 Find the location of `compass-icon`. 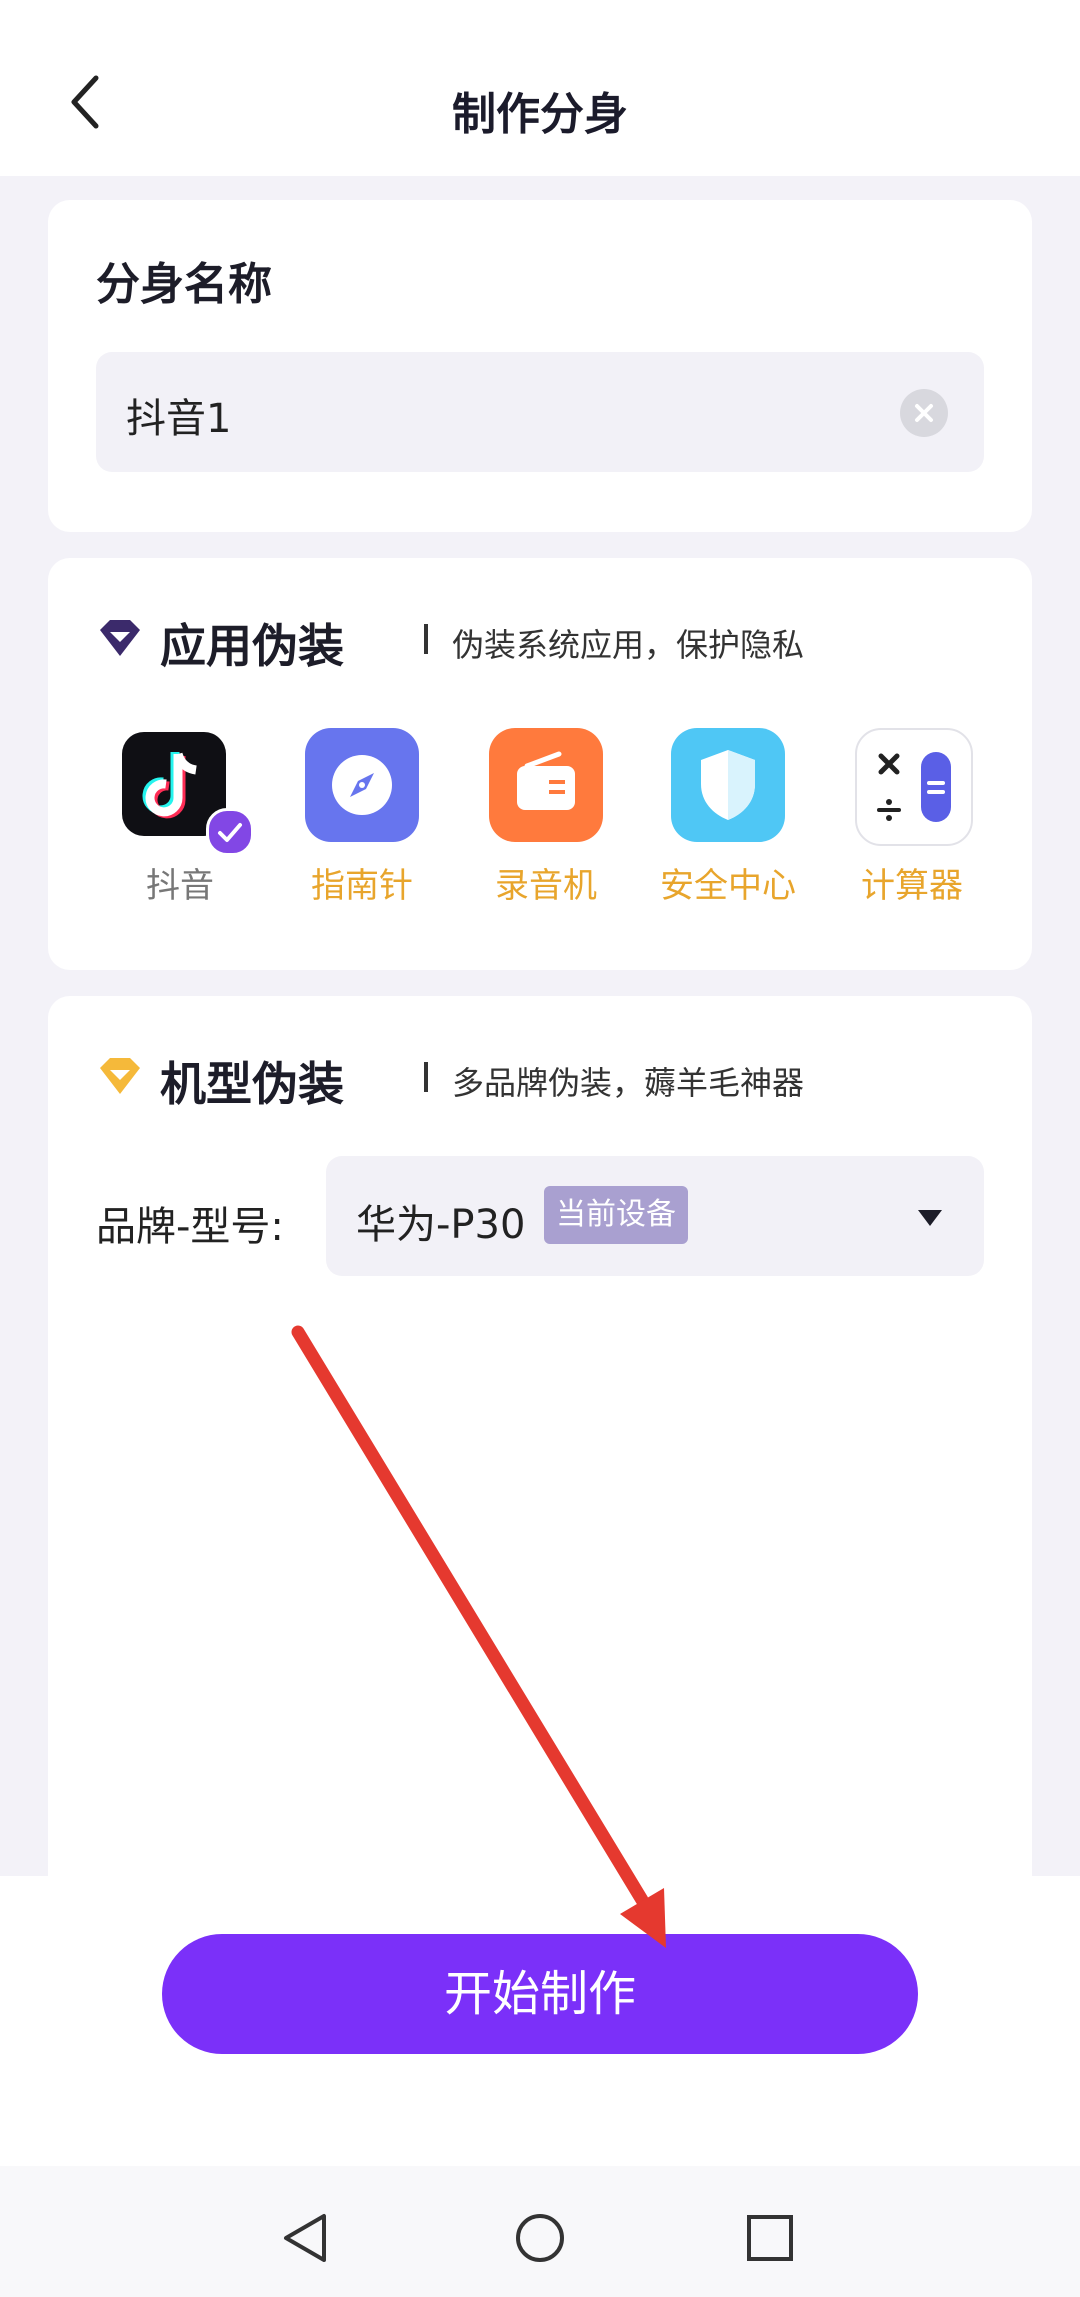

compass-icon is located at coordinates (362, 785).